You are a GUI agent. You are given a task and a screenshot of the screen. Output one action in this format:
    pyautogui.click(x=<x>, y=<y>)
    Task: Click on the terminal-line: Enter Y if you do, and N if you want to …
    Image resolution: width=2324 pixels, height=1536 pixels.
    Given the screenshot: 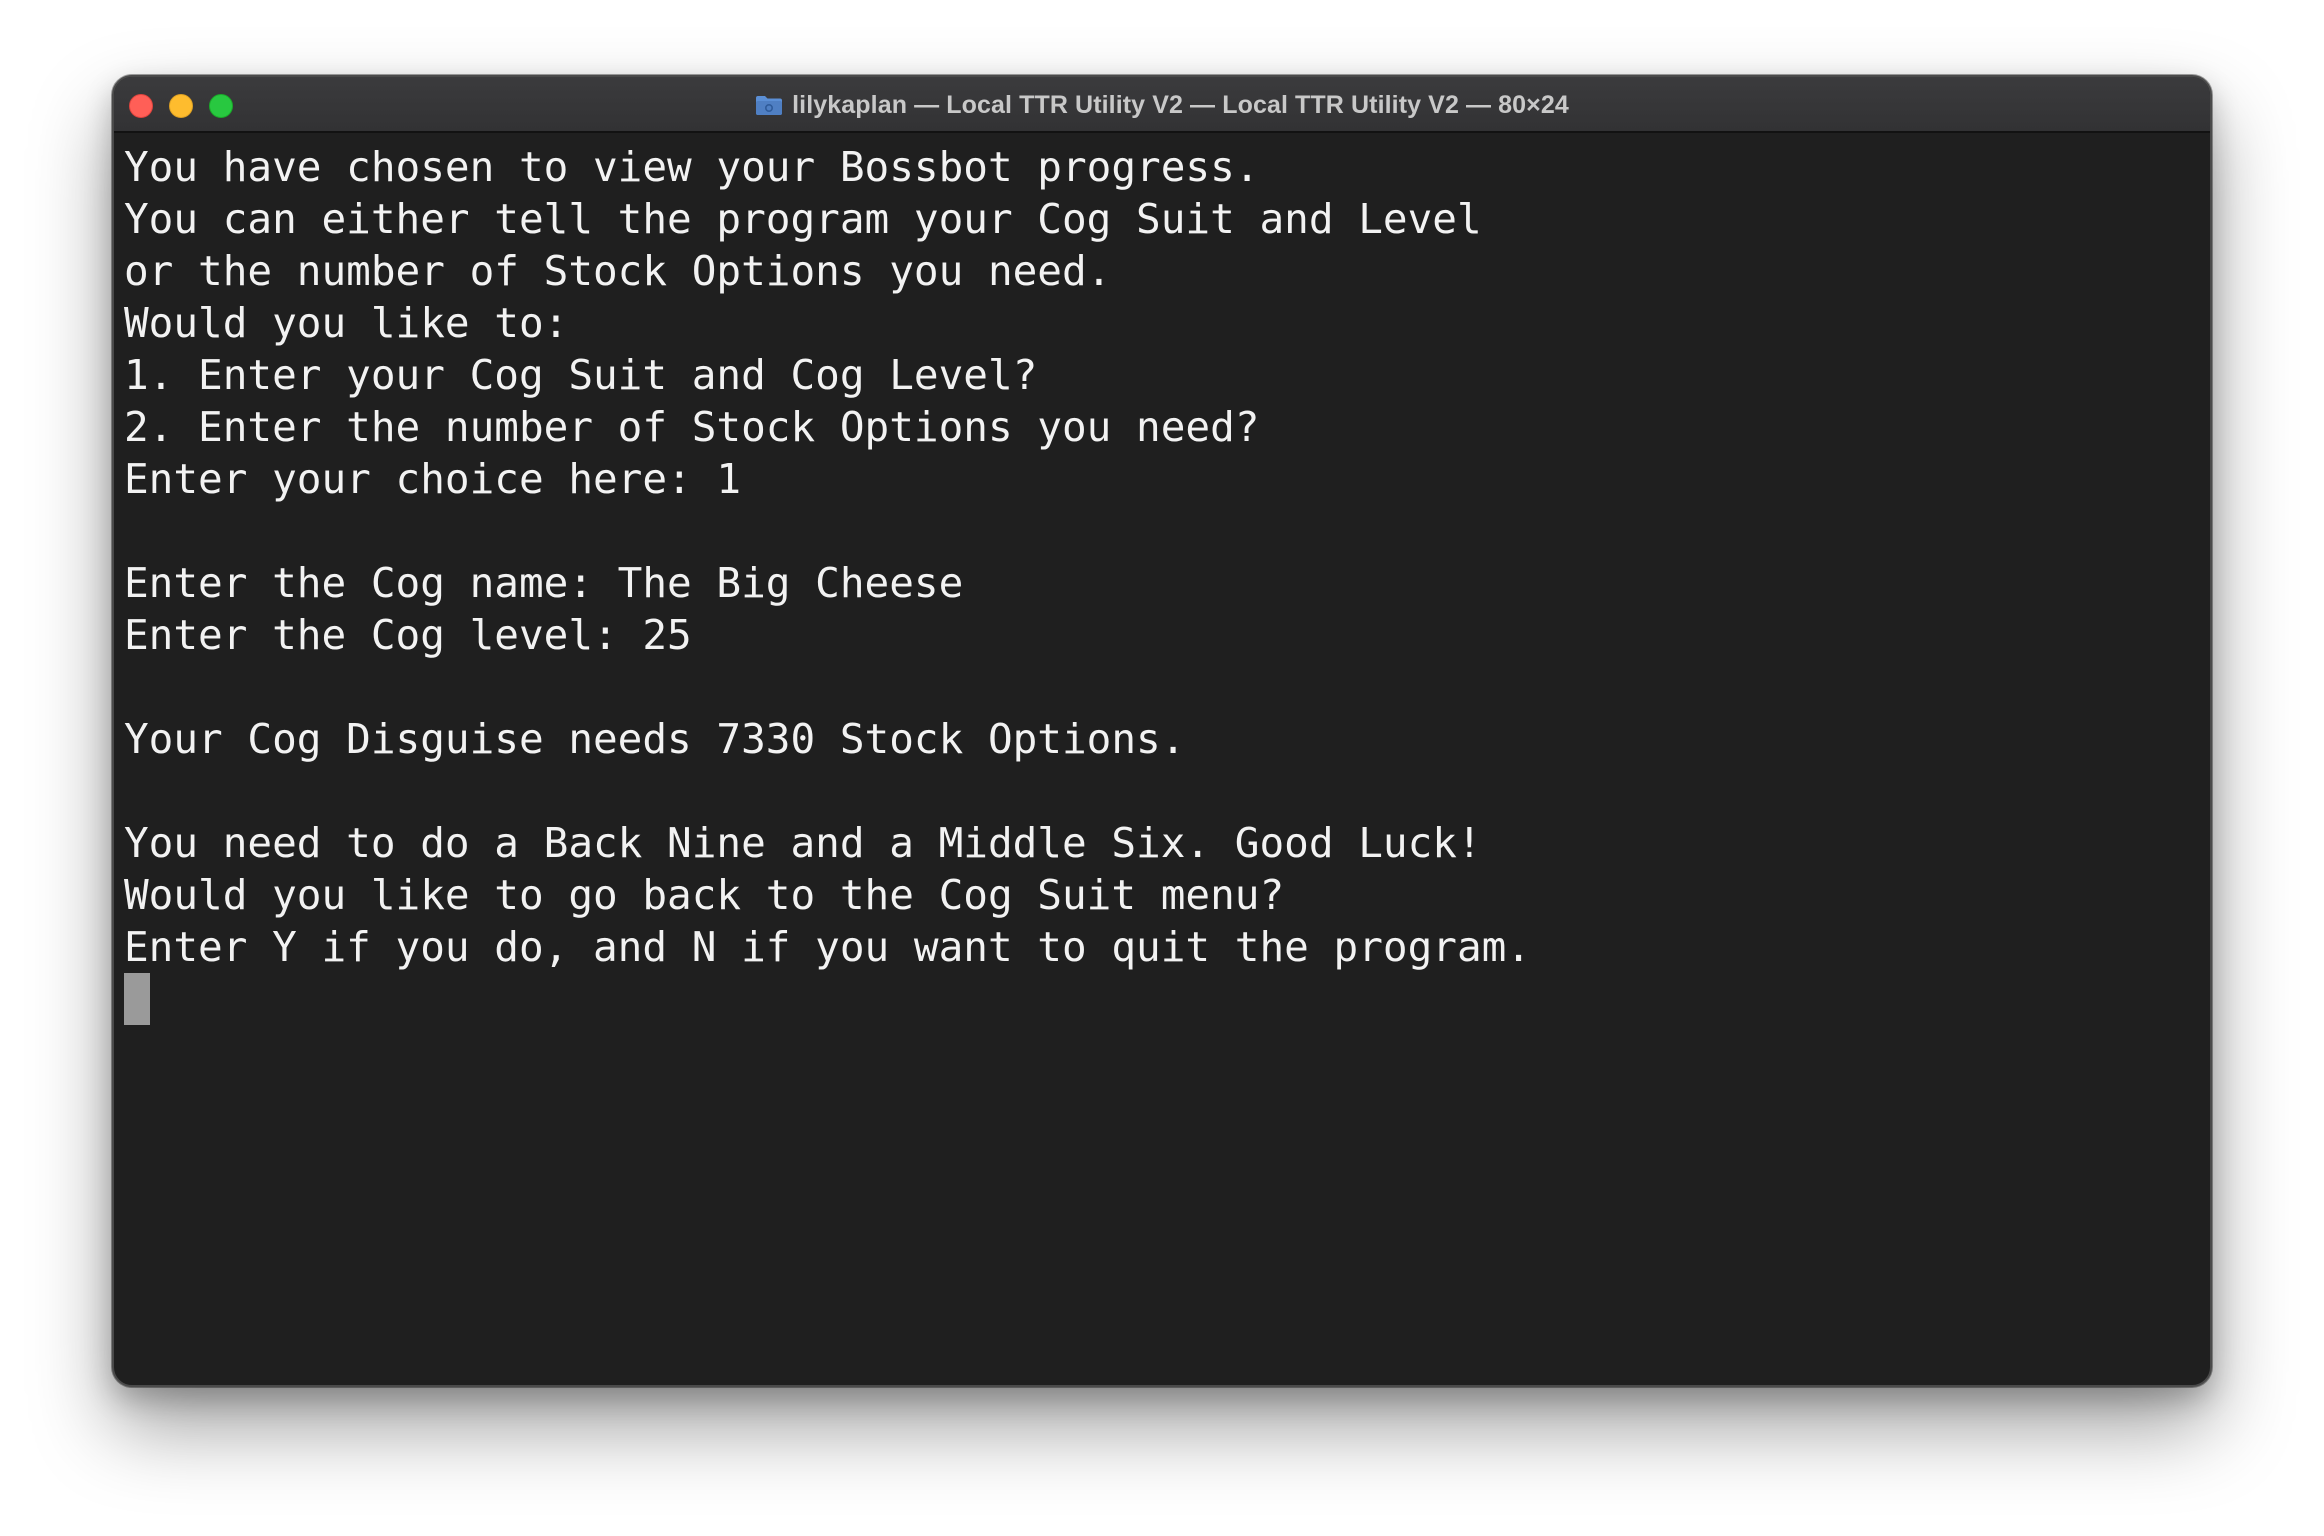 What is the action you would take?
    pyautogui.click(x=827, y=947)
    